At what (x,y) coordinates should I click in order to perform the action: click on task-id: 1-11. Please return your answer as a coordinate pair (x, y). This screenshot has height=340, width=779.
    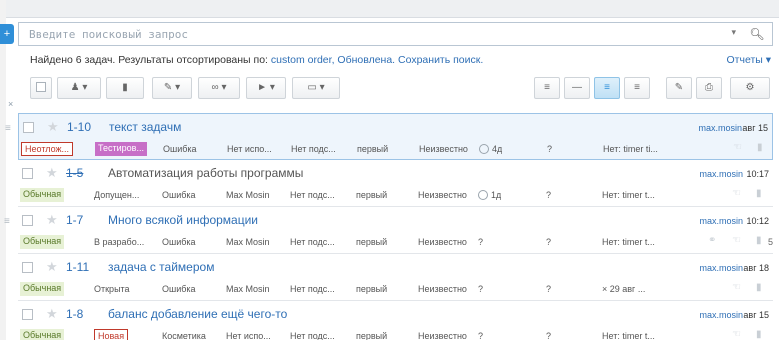
    Looking at the image, I should click on (77, 267).